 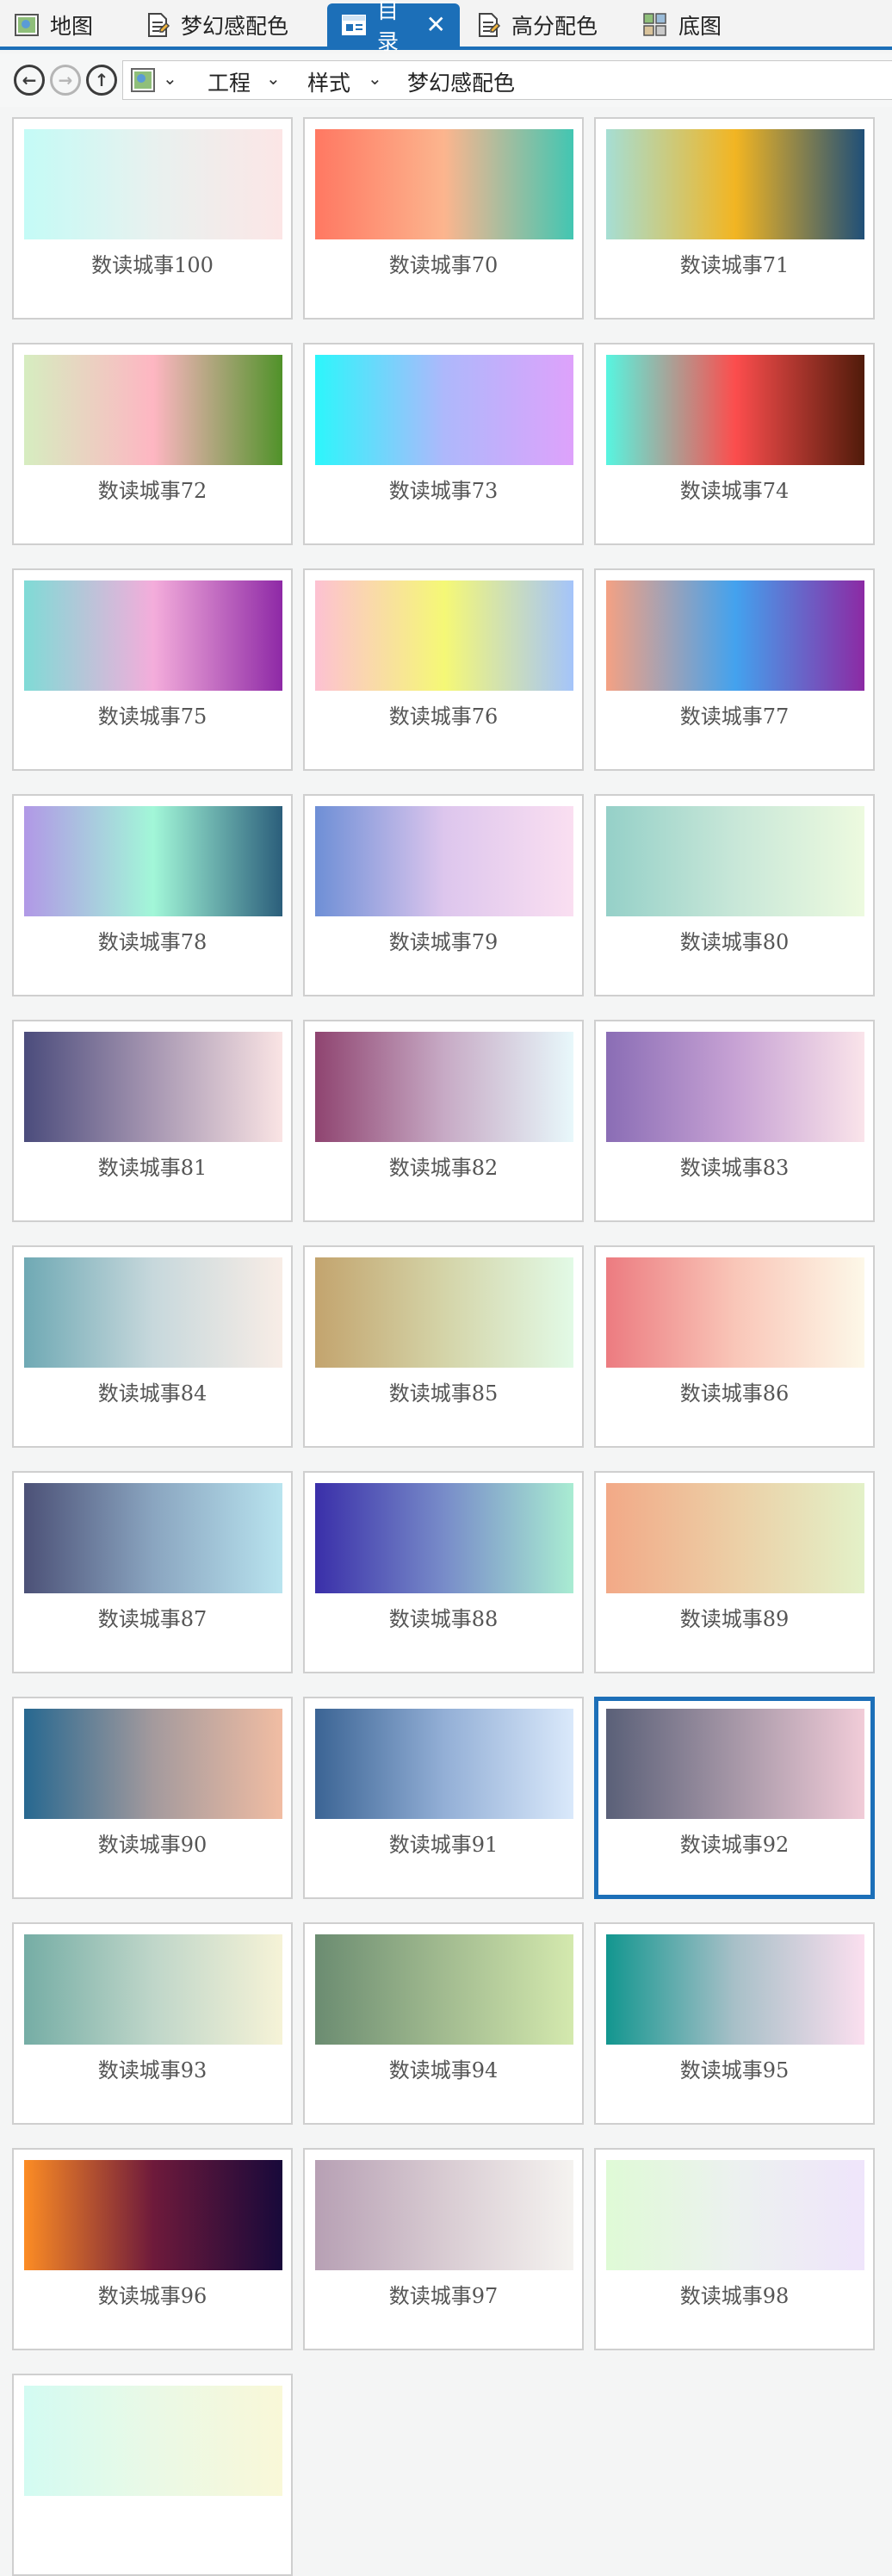 I want to click on color-ramp-item, so click(x=152, y=2475).